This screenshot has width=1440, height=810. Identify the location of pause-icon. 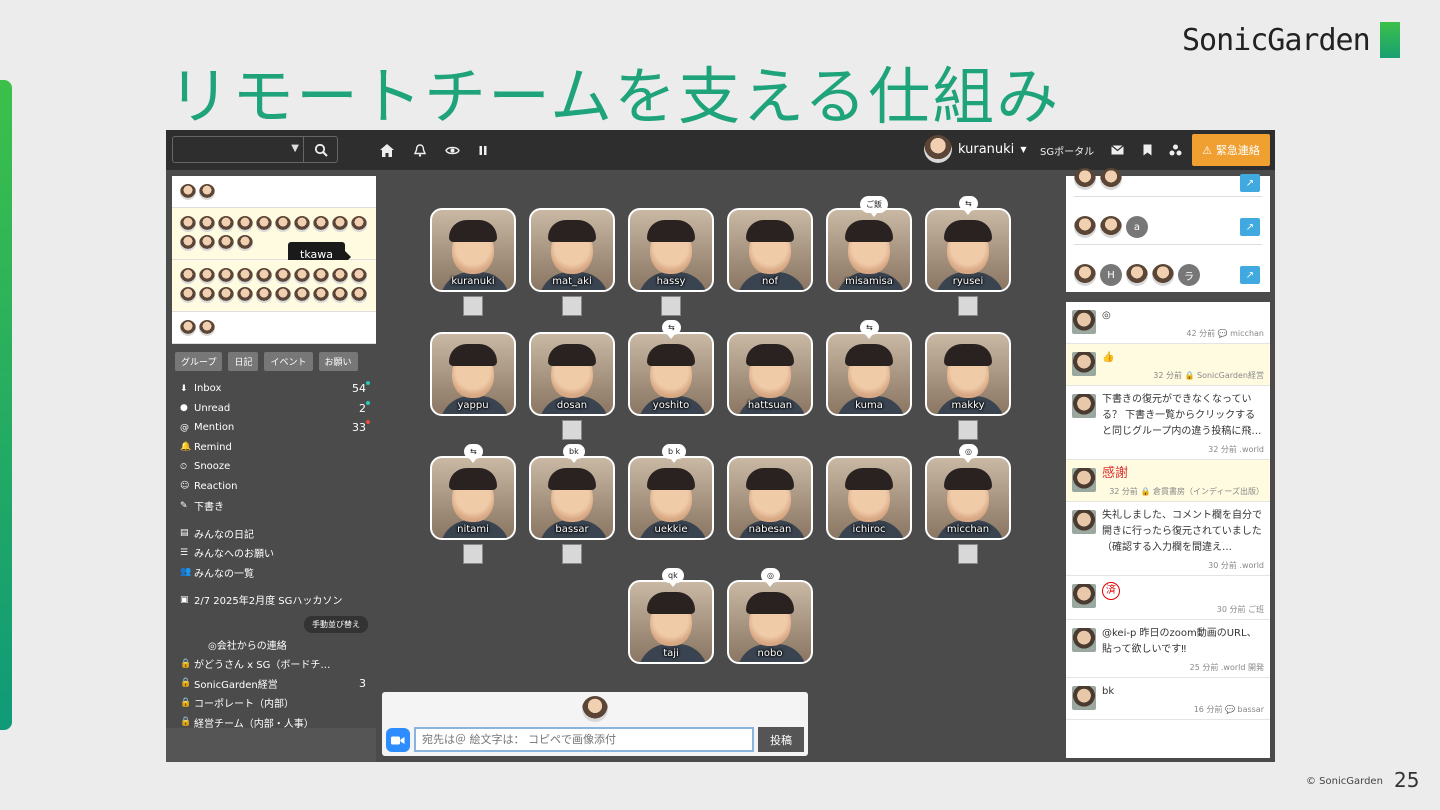
(483, 150).